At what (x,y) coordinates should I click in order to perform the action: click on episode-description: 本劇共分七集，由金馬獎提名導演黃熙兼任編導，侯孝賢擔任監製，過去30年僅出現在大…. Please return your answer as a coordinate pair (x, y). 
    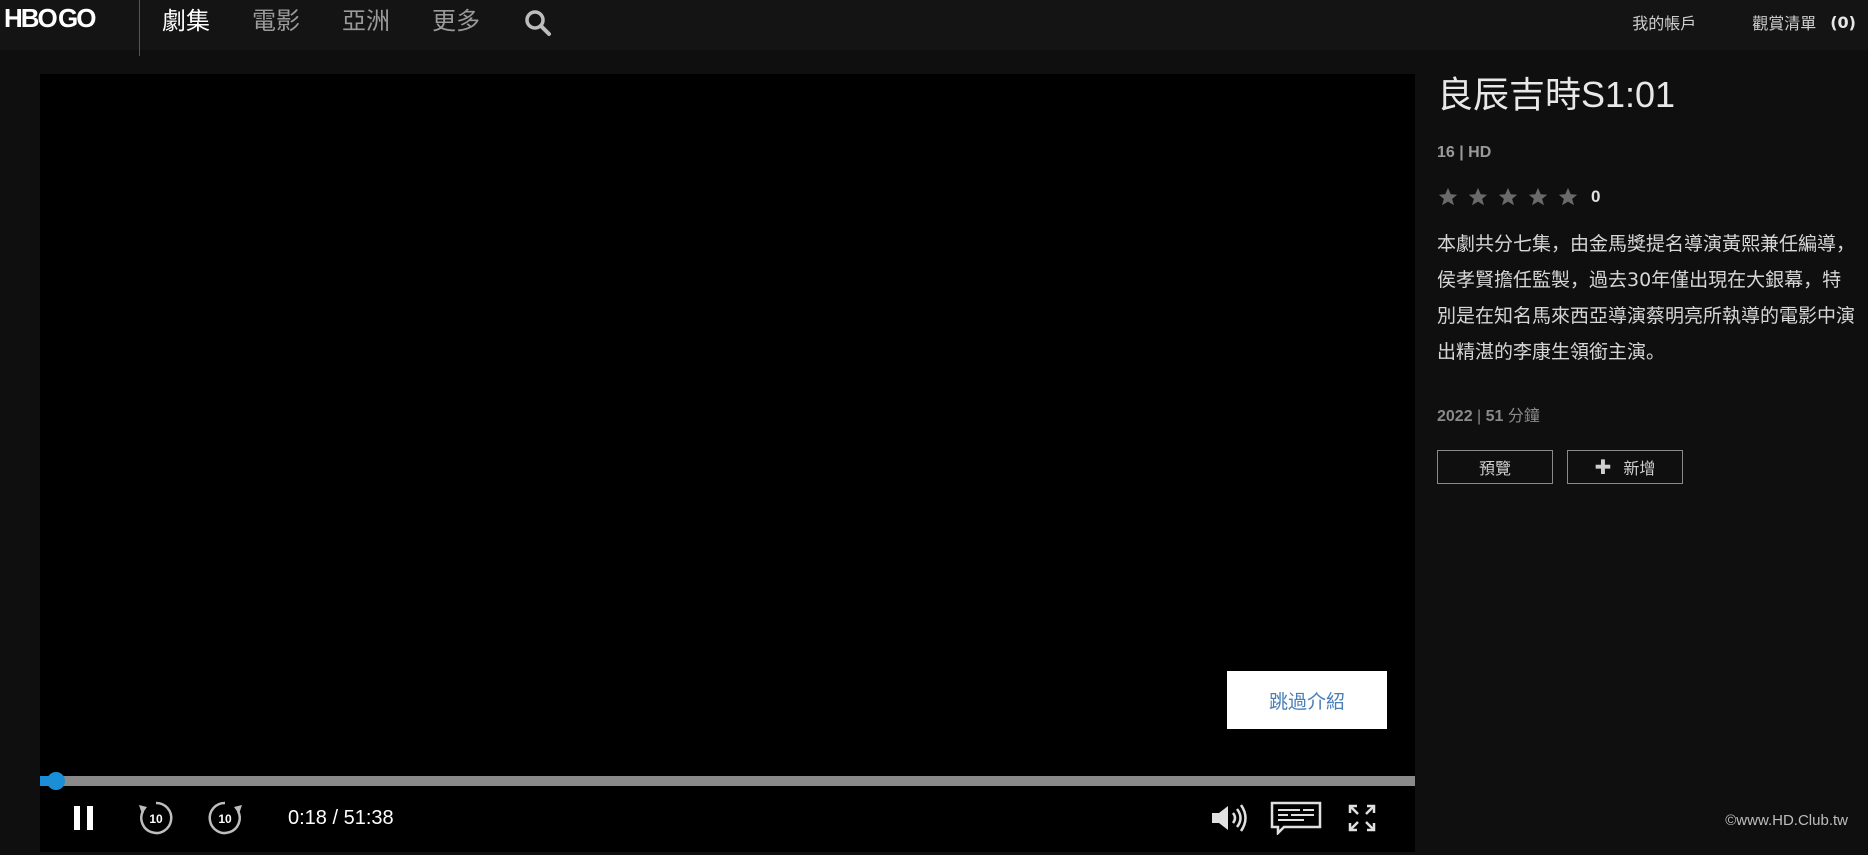
    Looking at the image, I should click on (1646, 298).